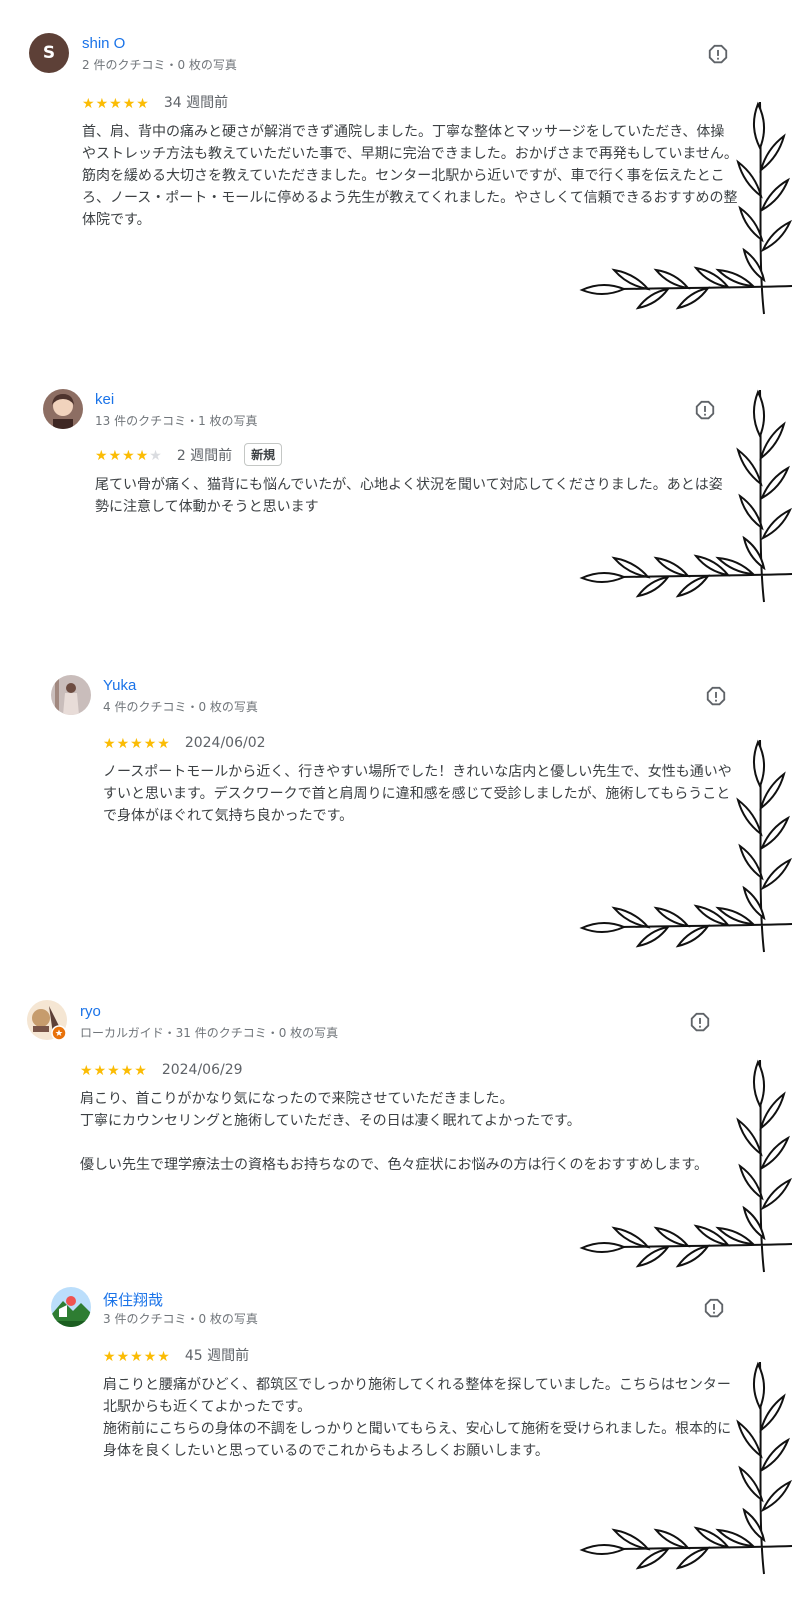 The image size is (800, 1600). What do you see at coordinates (202, 1069) in the screenshot?
I see `review-date: 2024/06/29` at bounding box center [202, 1069].